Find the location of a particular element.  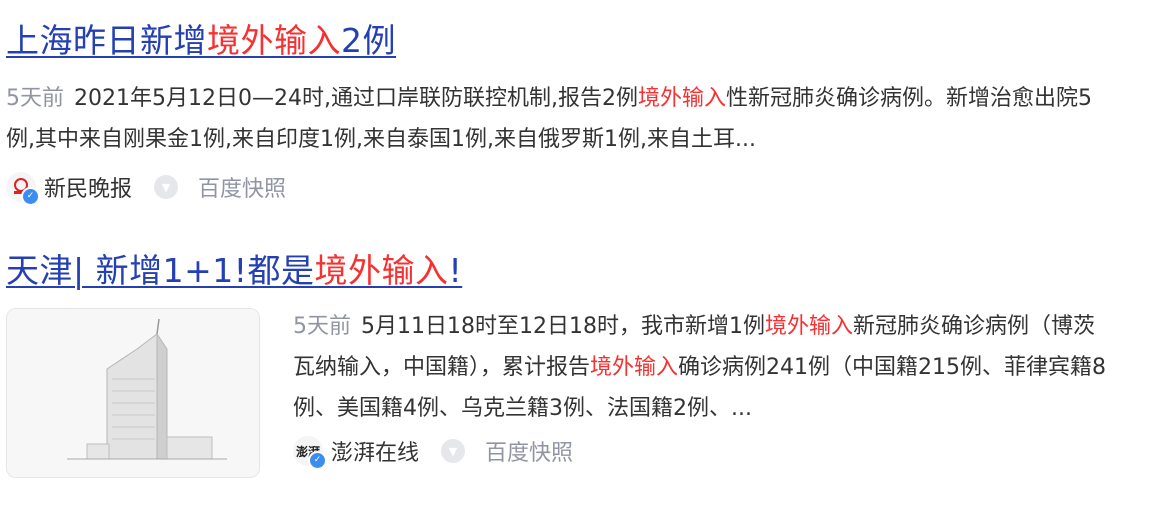

result-thumbnail is located at coordinates (133, 393).